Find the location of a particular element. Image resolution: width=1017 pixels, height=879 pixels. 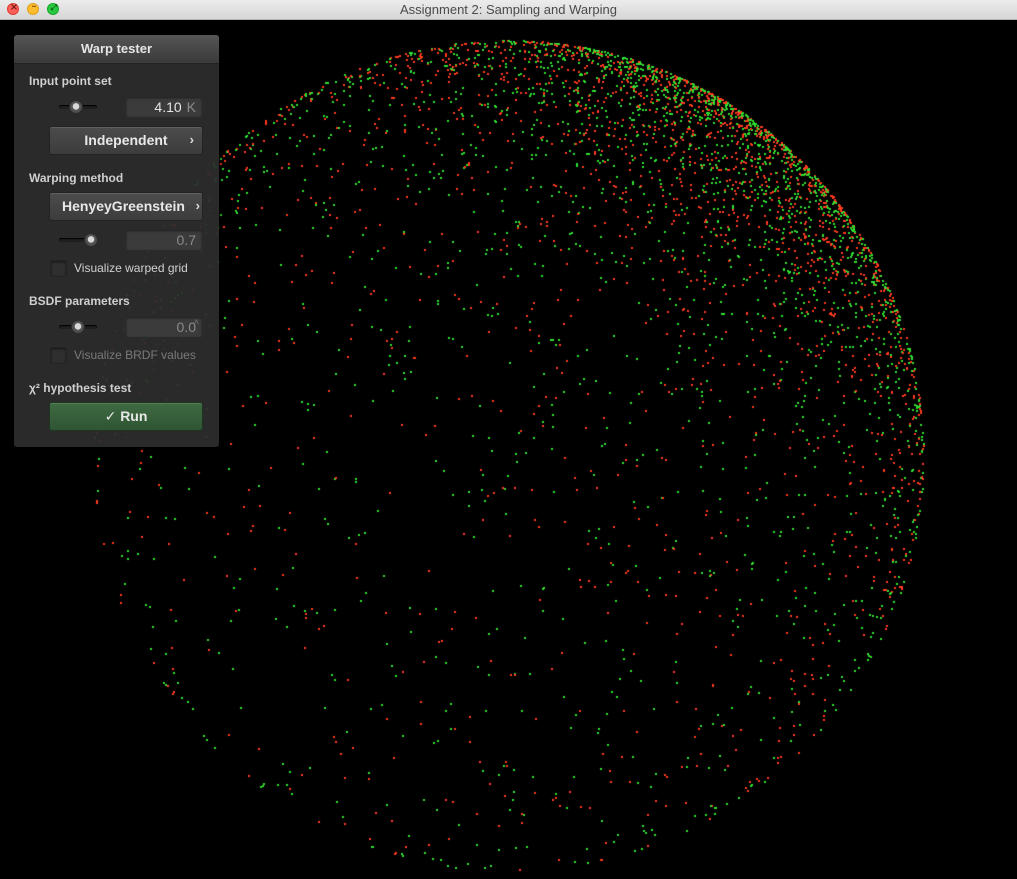

point-count-slider is located at coordinates (79, 107).